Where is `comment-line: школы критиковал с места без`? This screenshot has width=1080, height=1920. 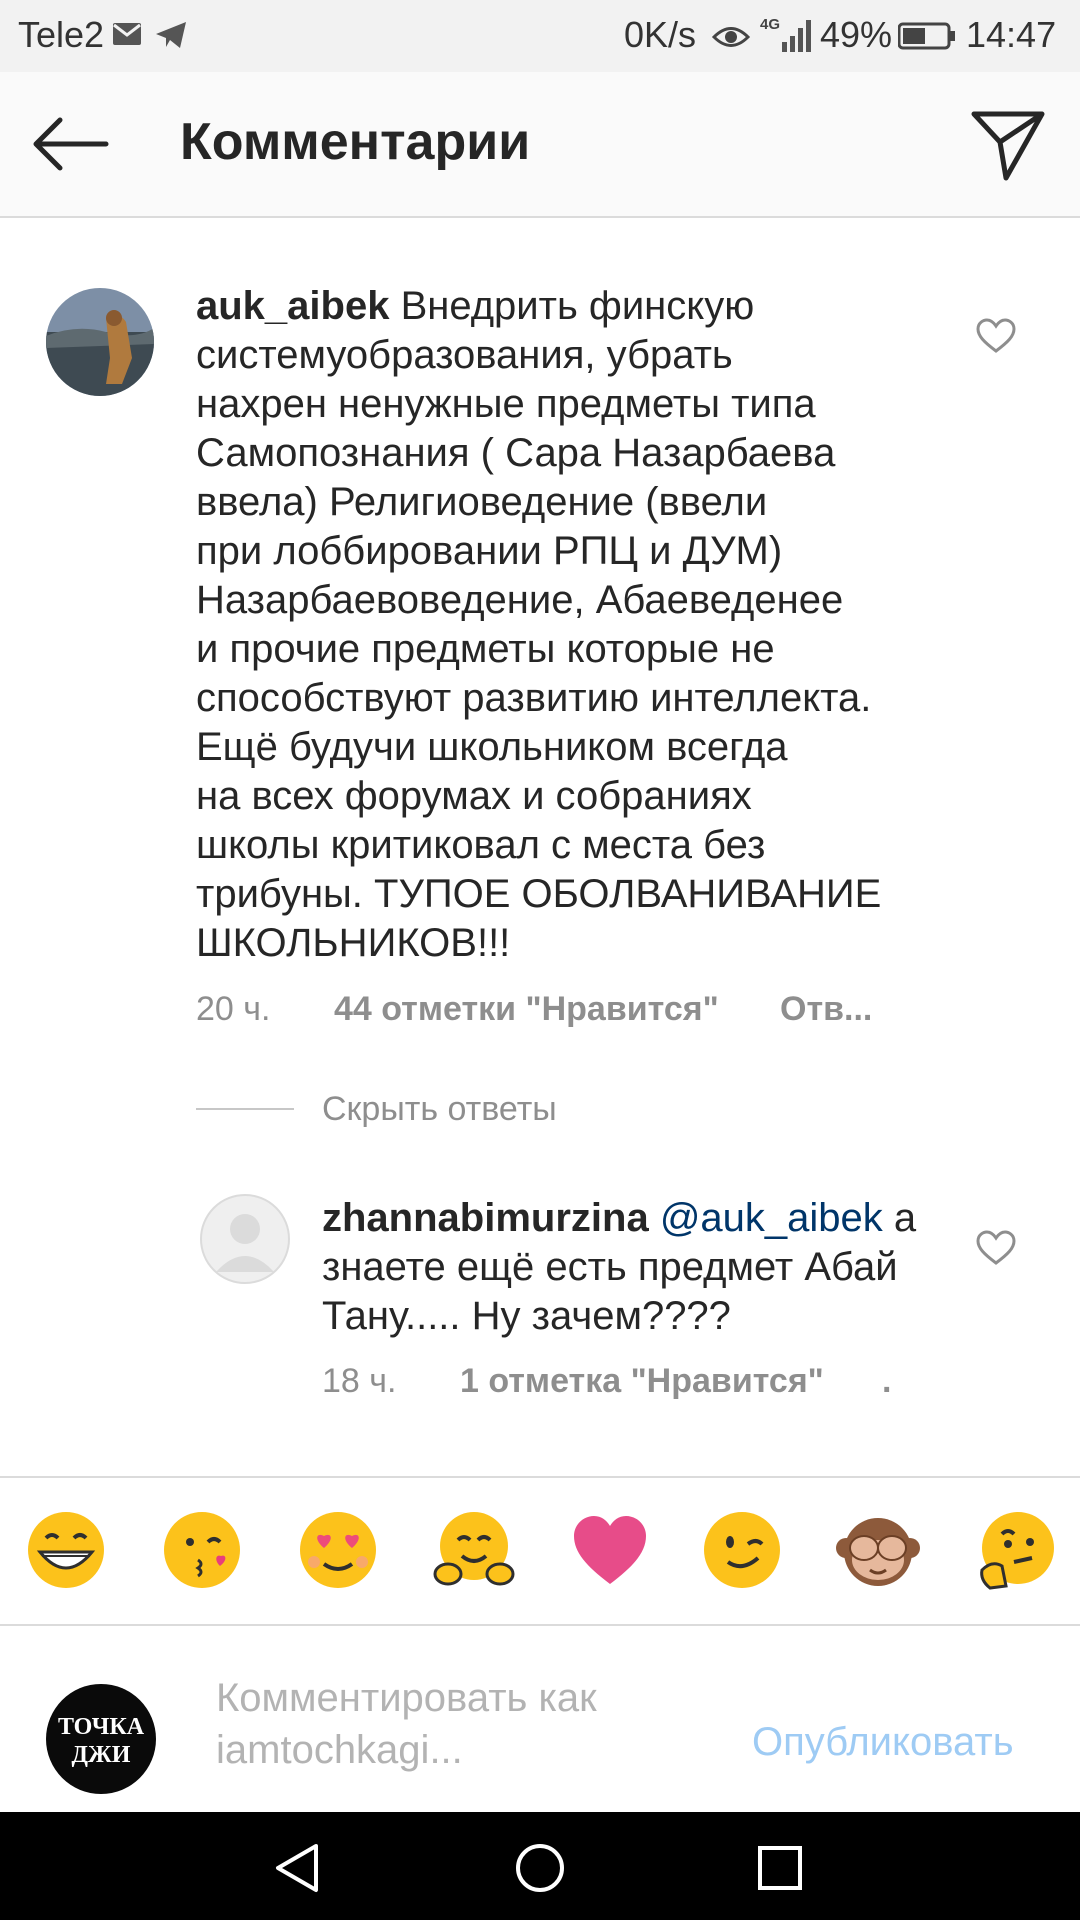 comment-line: школы критиковал с места без is located at coordinates (481, 845).